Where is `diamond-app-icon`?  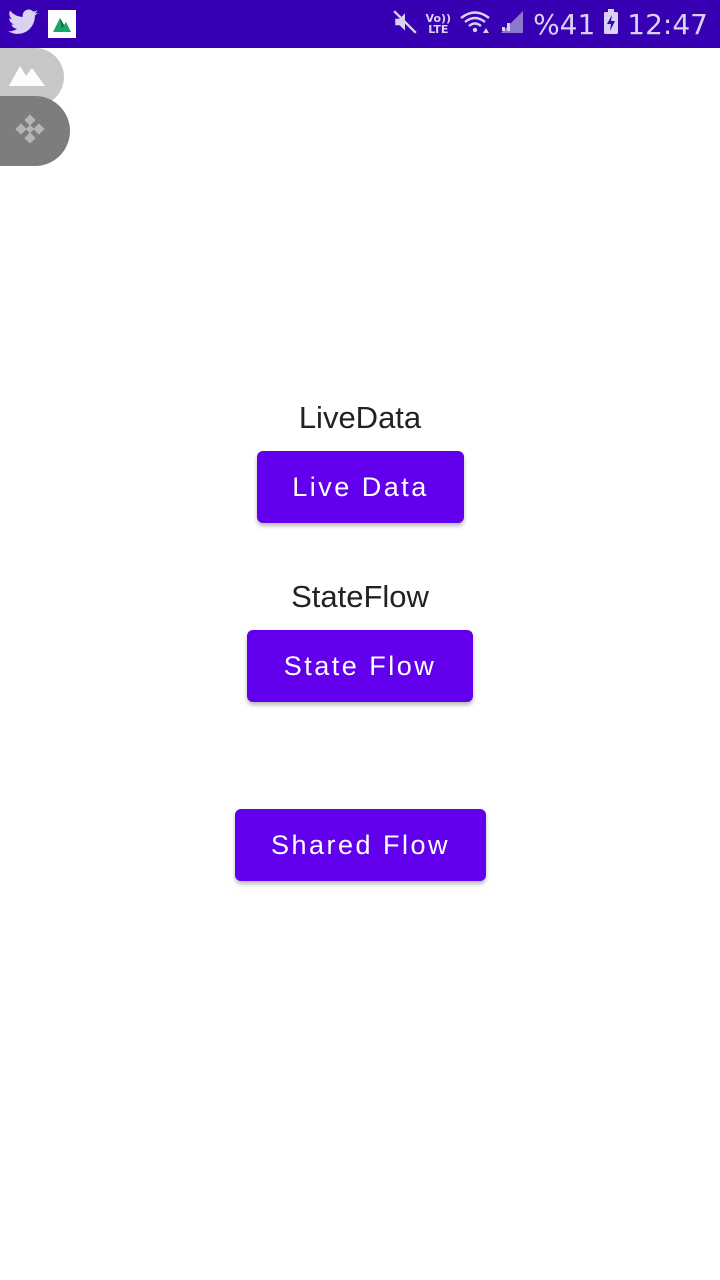
diamond-app-icon is located at coordinates (30, 131).